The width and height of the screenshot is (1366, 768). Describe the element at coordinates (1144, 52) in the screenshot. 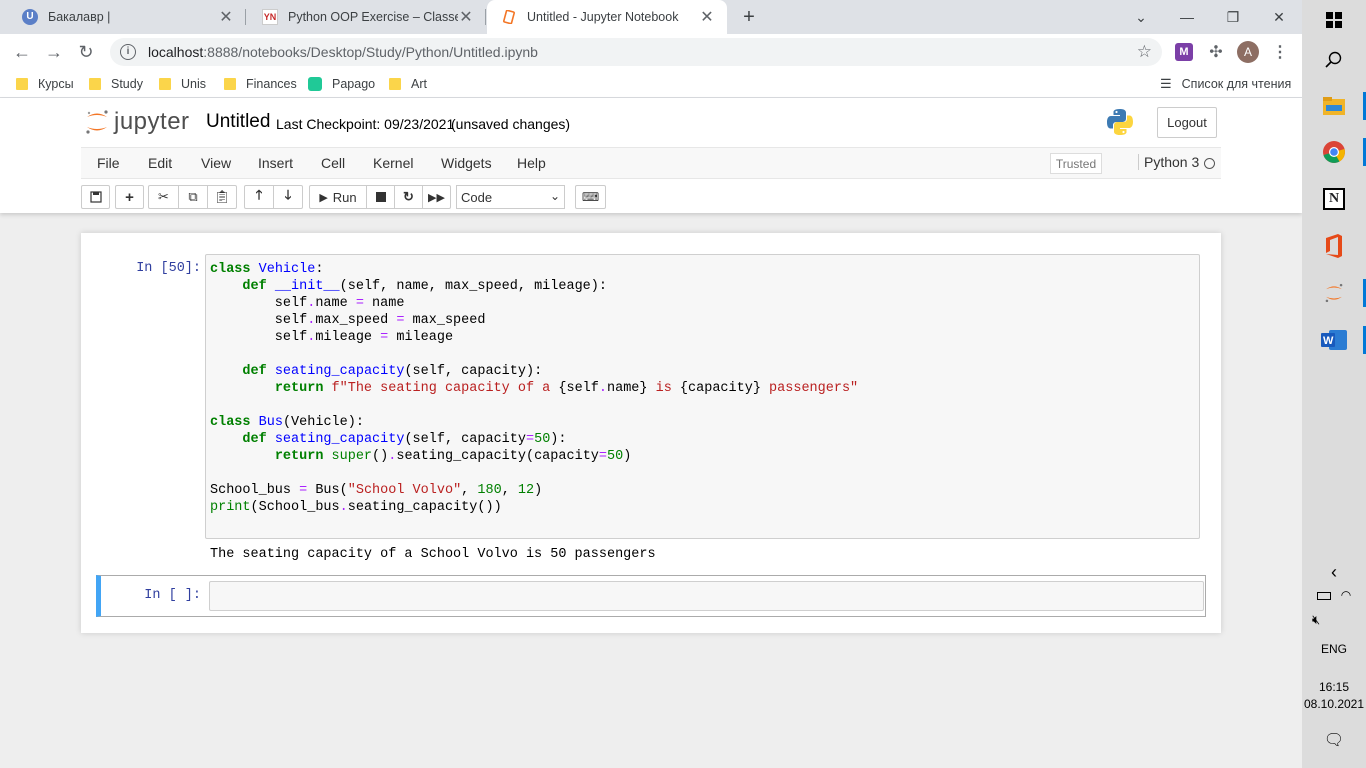

I see `star-icon: ☆` at that location.